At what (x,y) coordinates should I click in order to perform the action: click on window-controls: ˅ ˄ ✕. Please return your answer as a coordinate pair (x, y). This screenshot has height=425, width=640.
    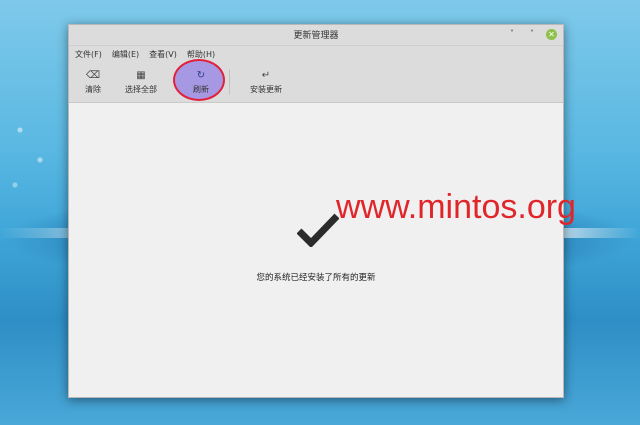
    Looking at the image, I should click on (531, 34).